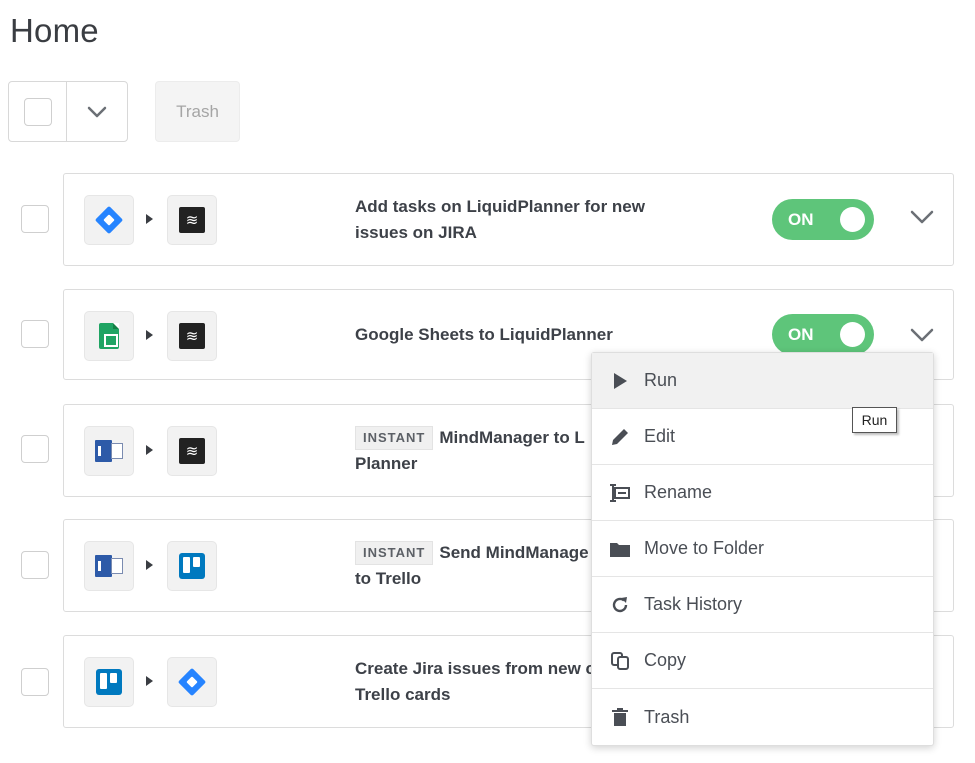 The width and height of the screenshot is (975, 763). Describe the element at coordinates (620, 437) in the screenshot. I see `pencil-icon` at that location.